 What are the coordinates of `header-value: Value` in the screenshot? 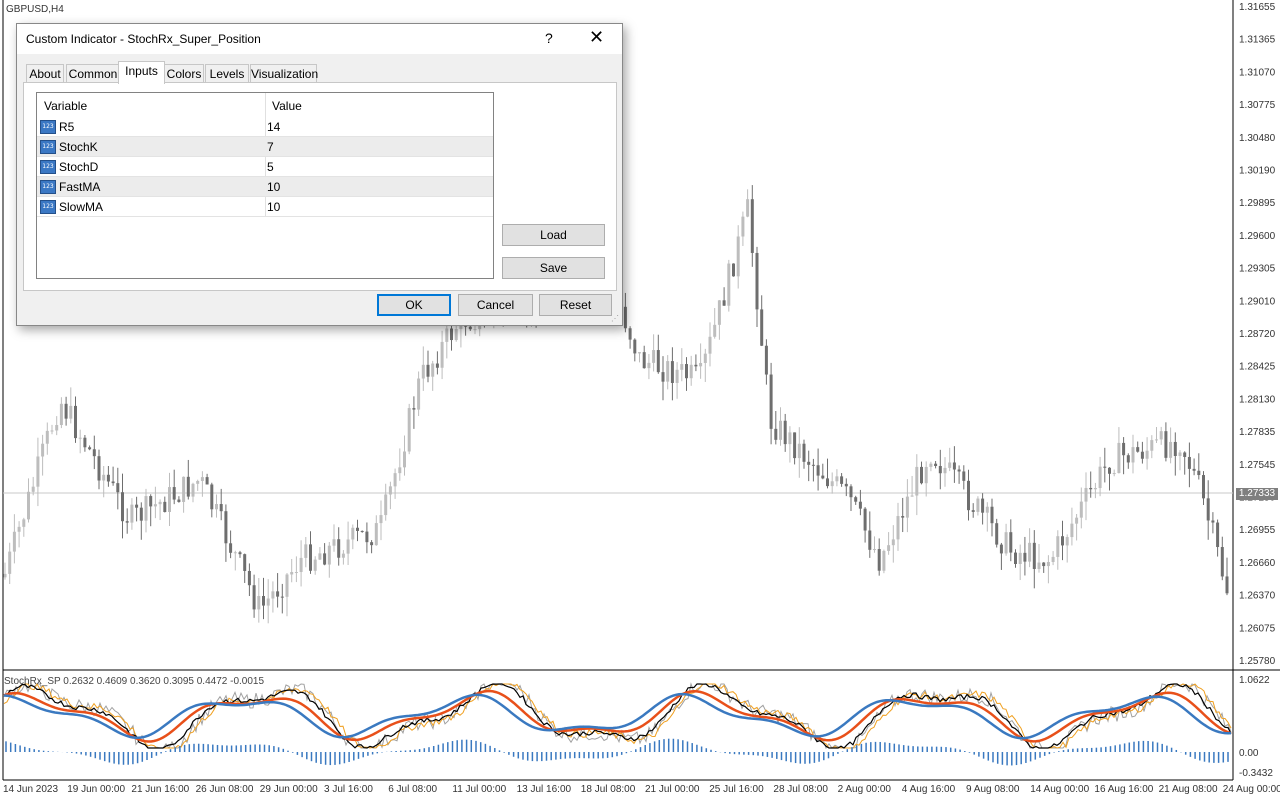 It's located at (287, 106).